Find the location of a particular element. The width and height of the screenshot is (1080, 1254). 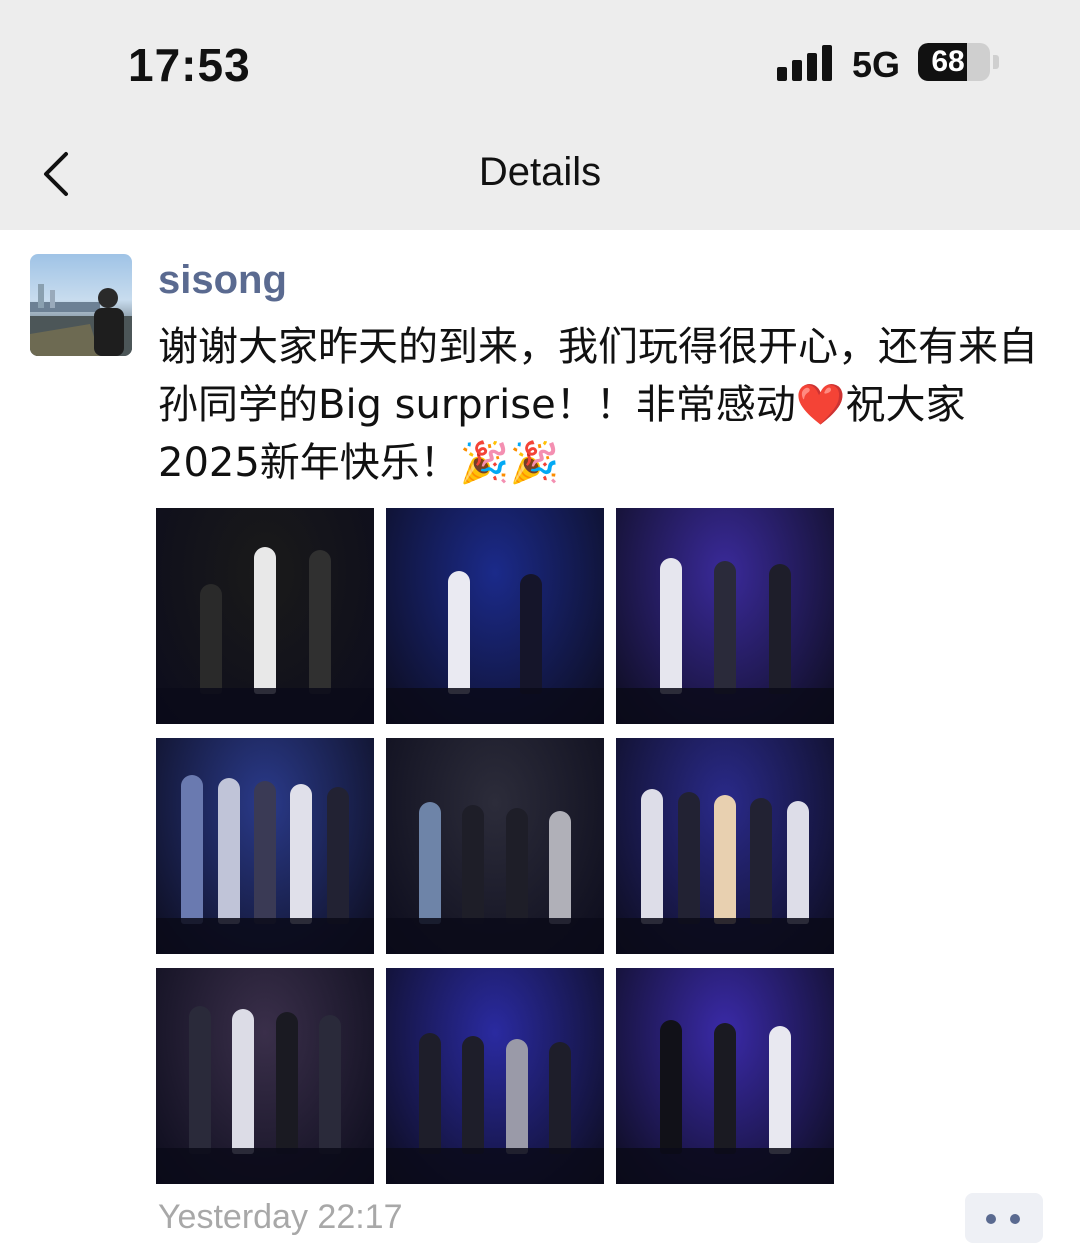

battery-cap is located at coordinates (996, 62).